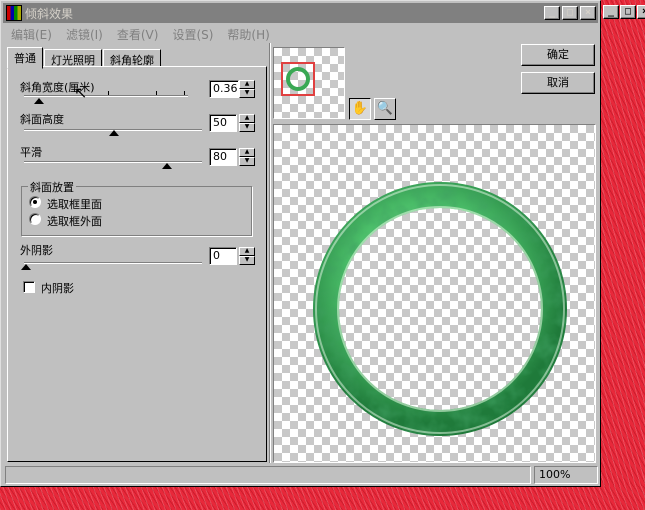 Image resolution: width=645 pixels, height=510 pixels. What do you see at coordinates (29, 287) in the screenshot?
I see `inner-shadow-checkbox` at bounding box center [29, 287].